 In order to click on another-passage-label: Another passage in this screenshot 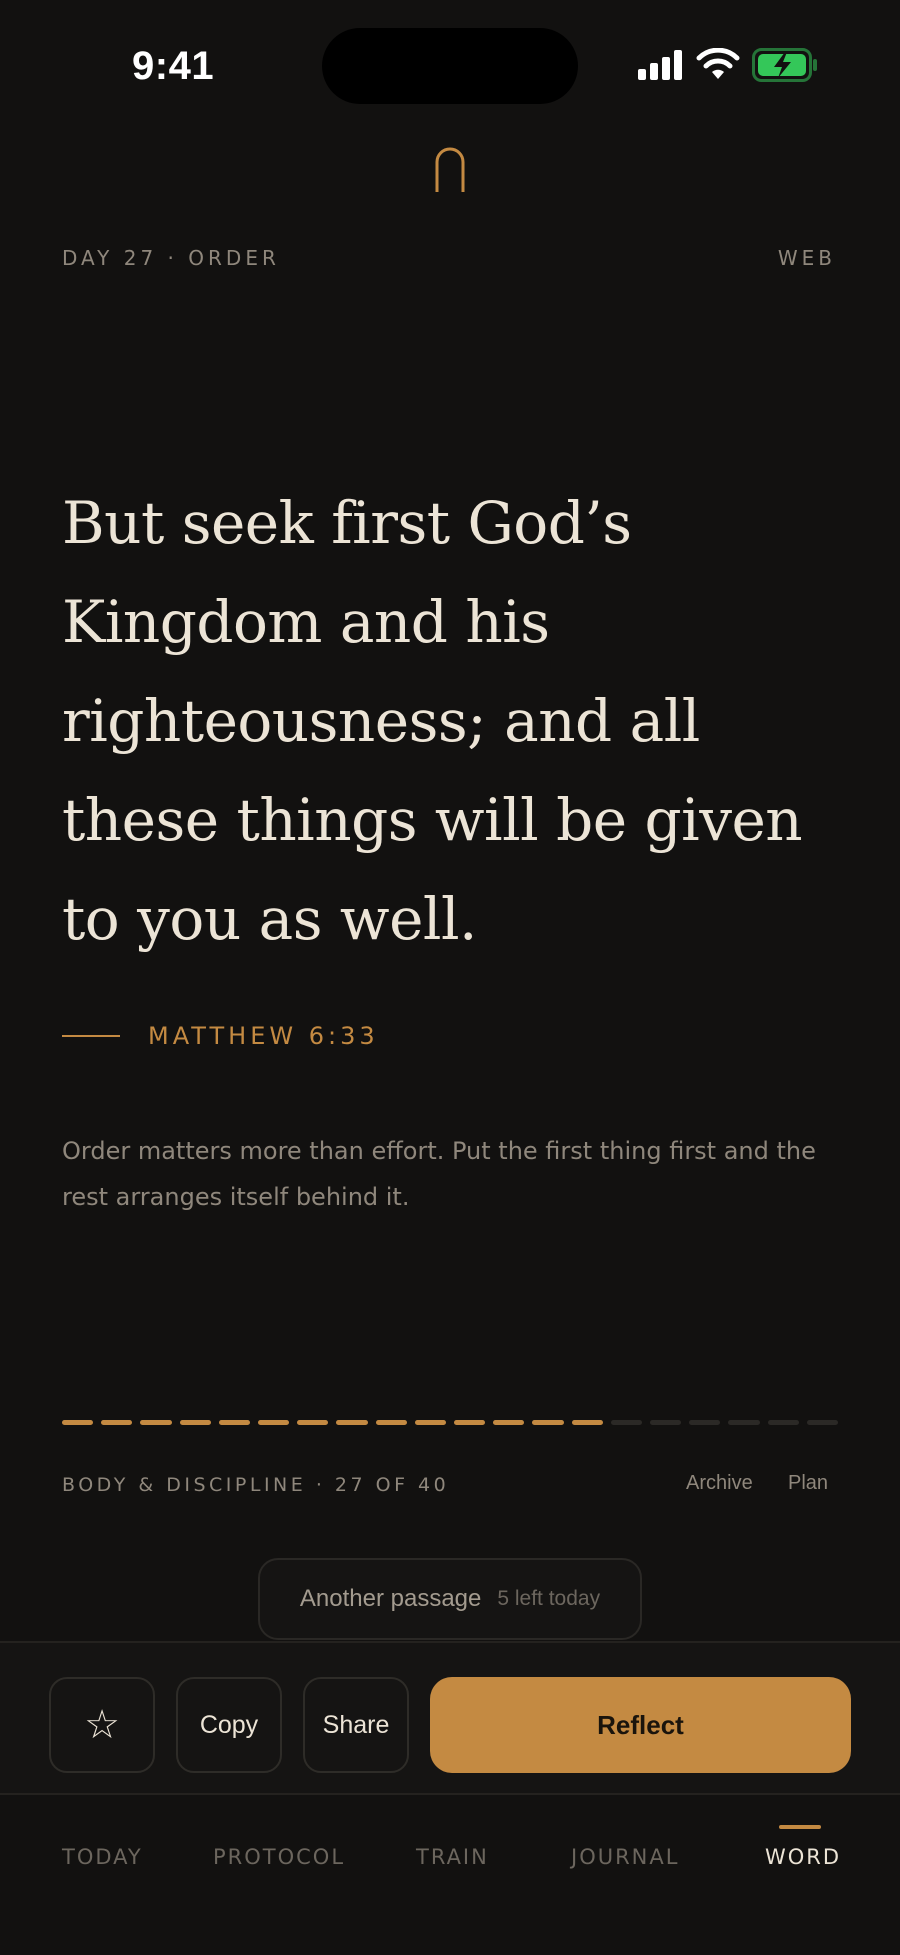, I will do `click(390, 1598)`.